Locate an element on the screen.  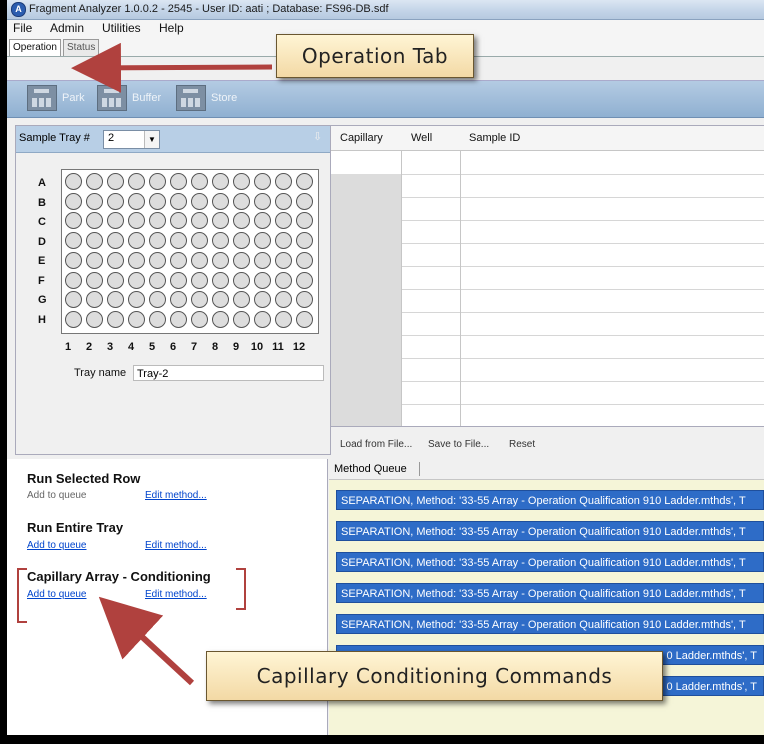
left-bracket is located at coordinates (22, 595).